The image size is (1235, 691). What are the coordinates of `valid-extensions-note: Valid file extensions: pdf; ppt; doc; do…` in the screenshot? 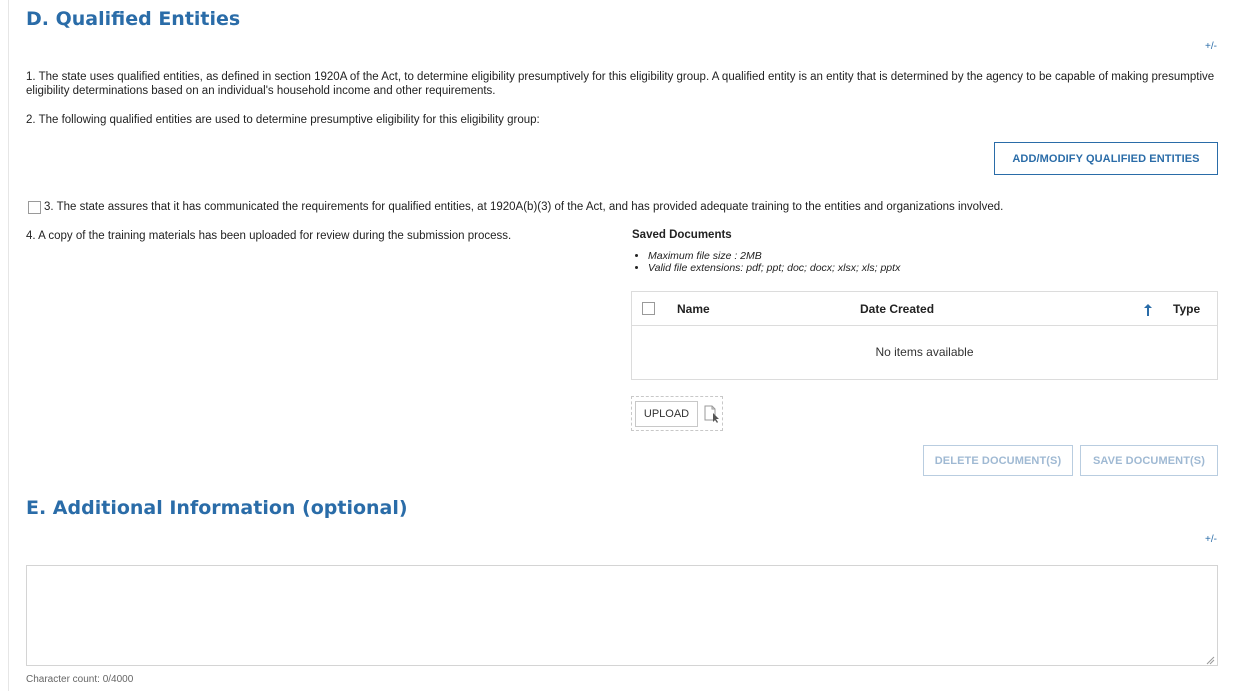 It's located at (774, 268).